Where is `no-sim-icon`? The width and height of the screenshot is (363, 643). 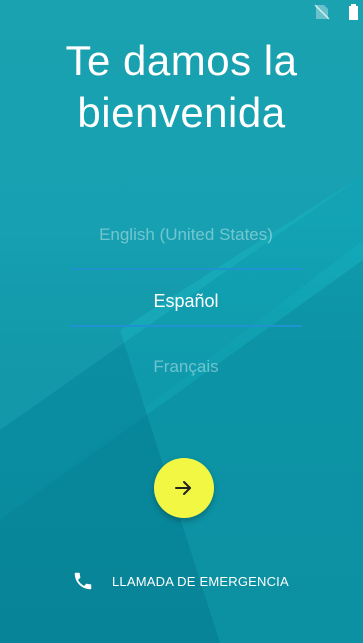
no-sim-icon is located at coordinates (322, 12).